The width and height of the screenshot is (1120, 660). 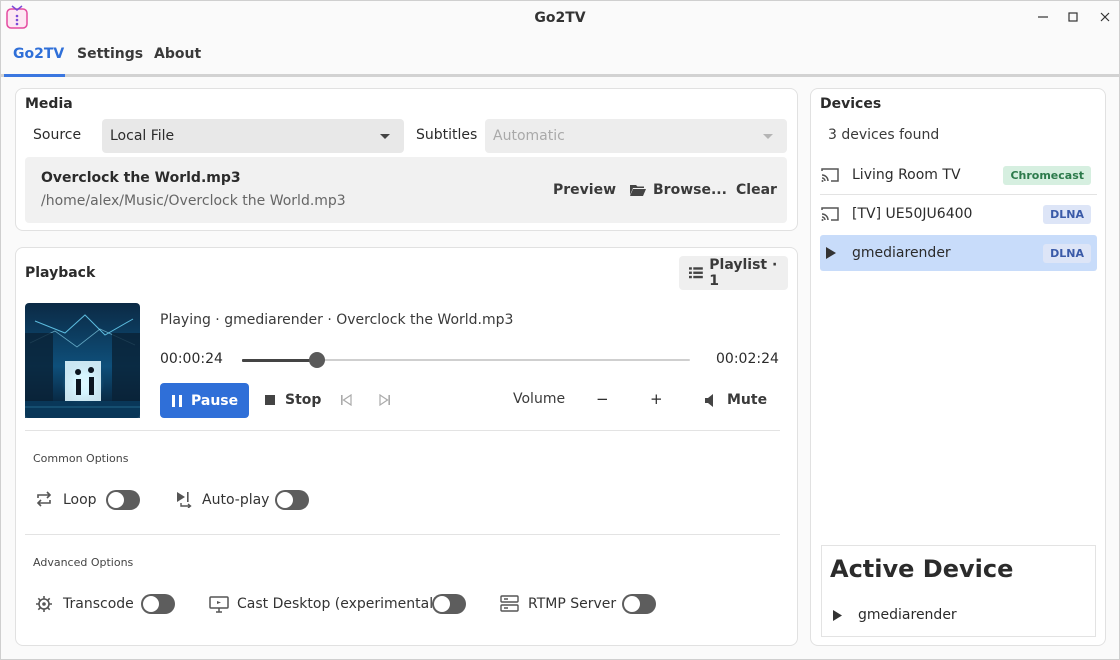 I want to click on seek-slider, so click(x=466, y=360).